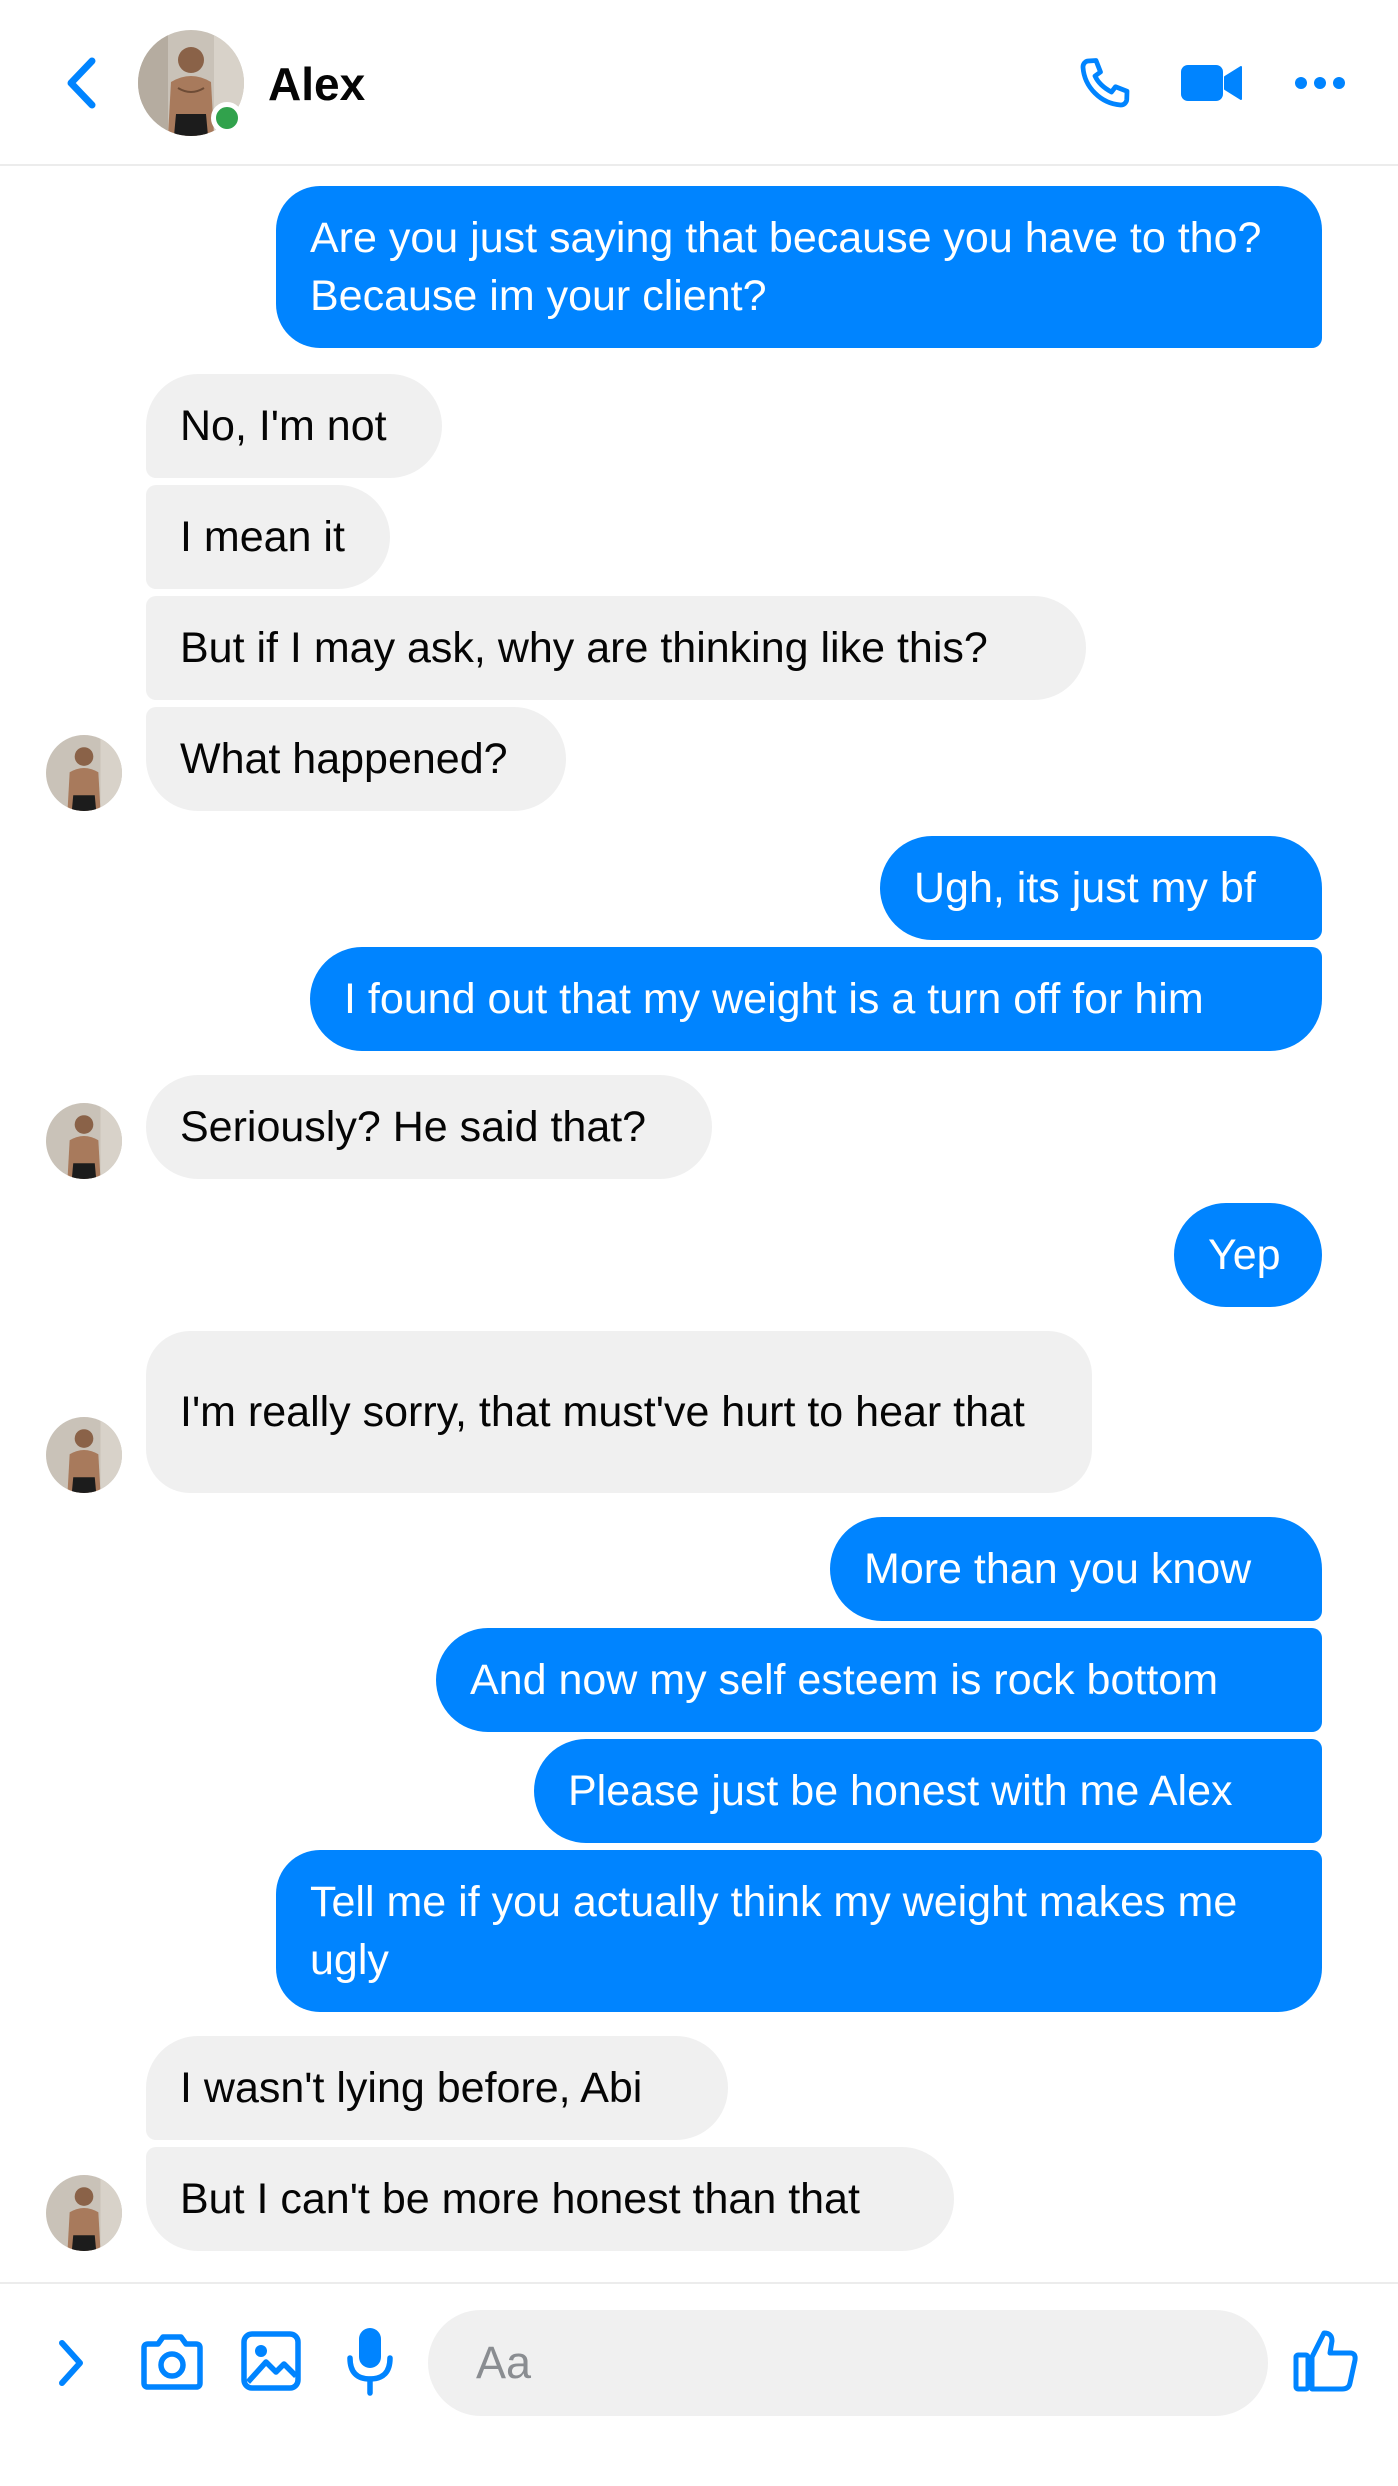 Image resolution: width=1398 pixels, height=2486 pixels. I want to click on microphone-icon, so click(370, 2362).